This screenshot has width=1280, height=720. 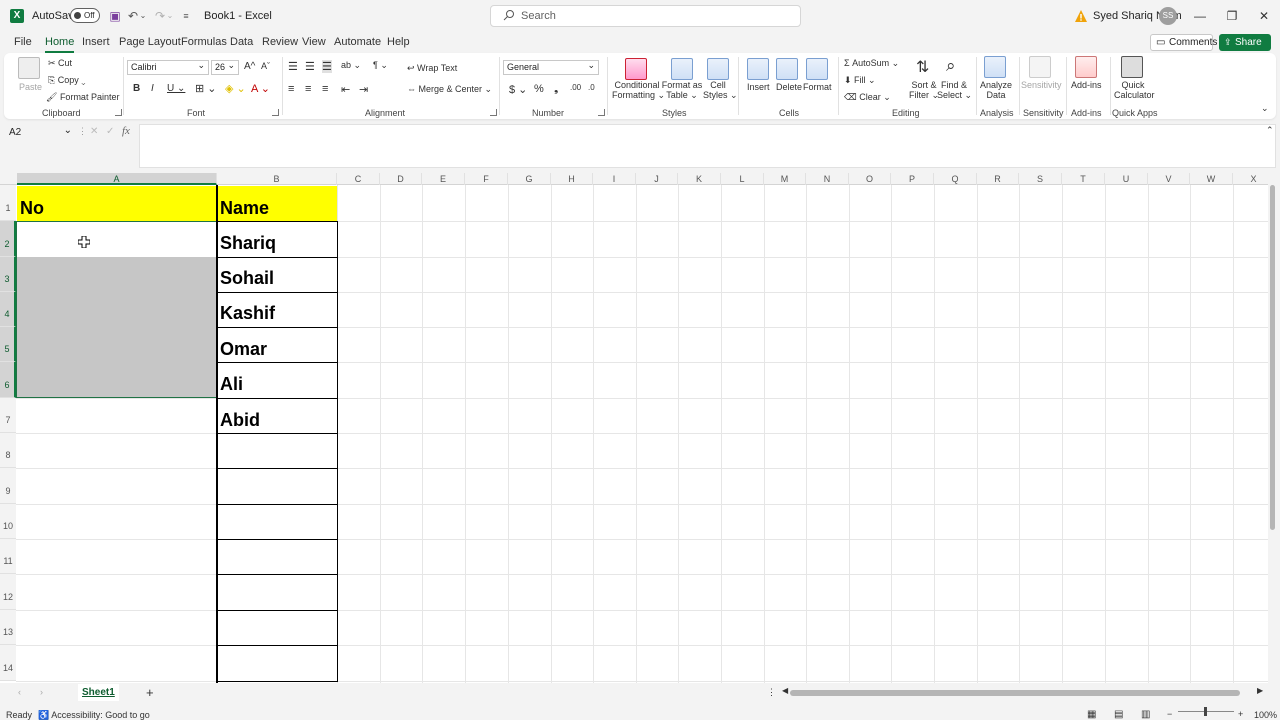 I want to click on underline-icon: U ⌄, so click(x=176, y=88).